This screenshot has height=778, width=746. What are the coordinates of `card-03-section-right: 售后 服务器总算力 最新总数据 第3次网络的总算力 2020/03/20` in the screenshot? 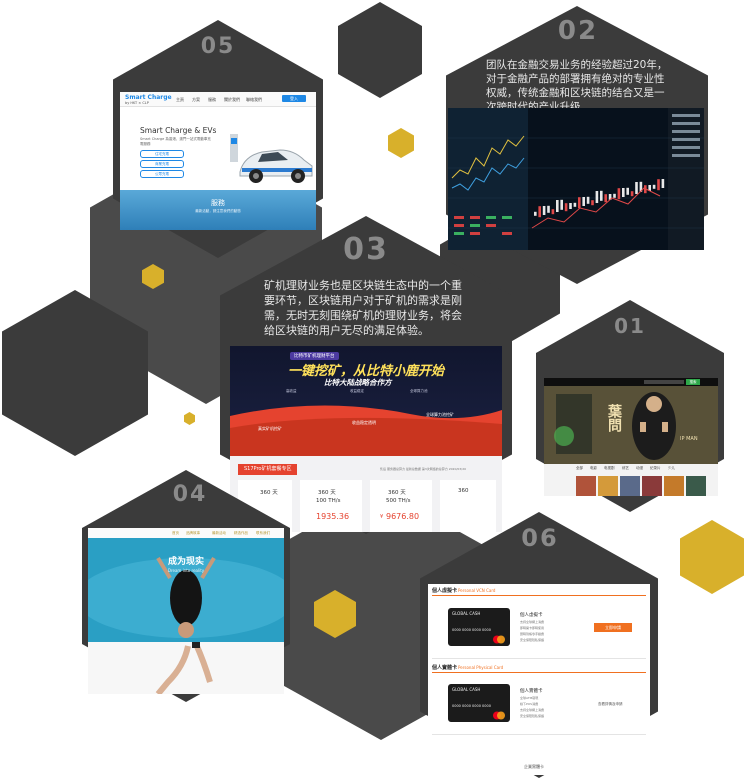 It's located at (423, 469).